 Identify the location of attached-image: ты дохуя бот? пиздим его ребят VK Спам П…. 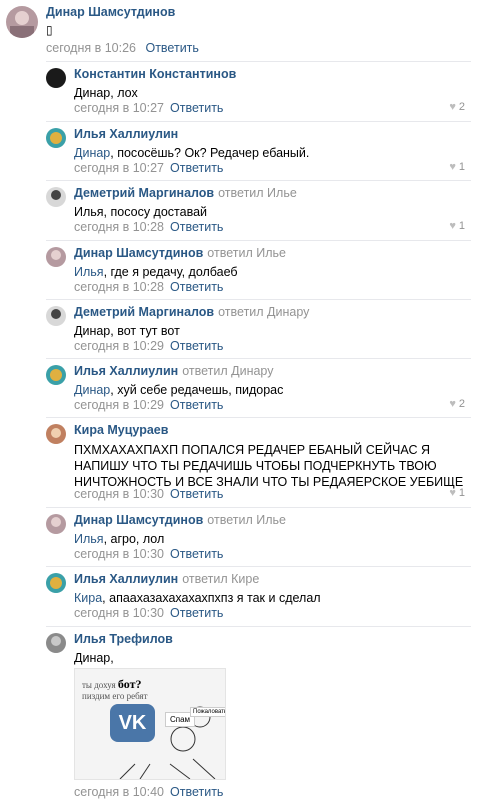
(150, 724).